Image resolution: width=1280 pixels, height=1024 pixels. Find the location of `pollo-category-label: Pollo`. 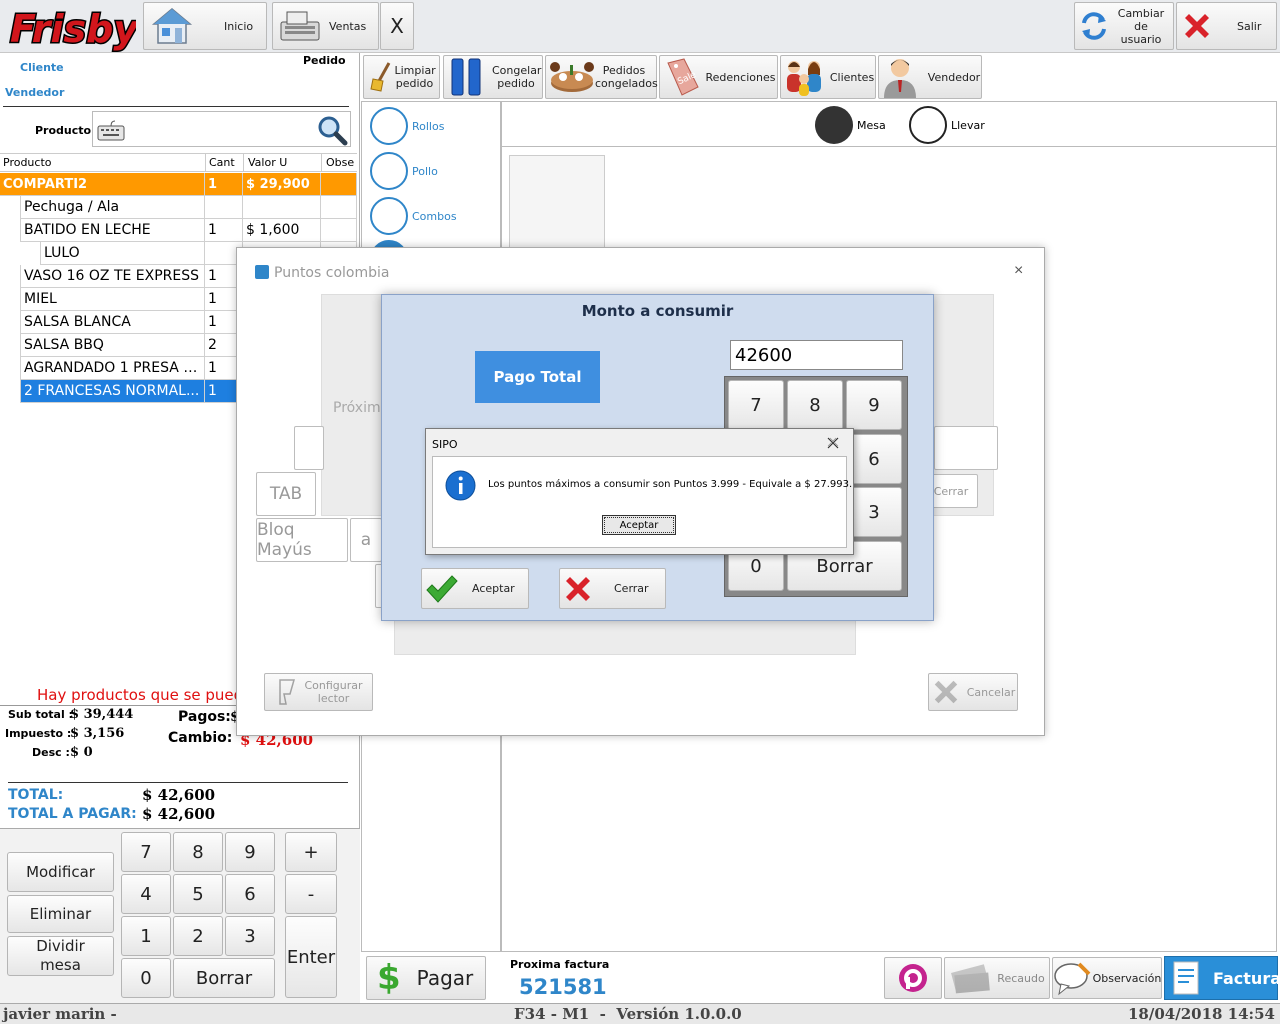

pollo-category-label: Pollo is located at coordinates (425, 171).